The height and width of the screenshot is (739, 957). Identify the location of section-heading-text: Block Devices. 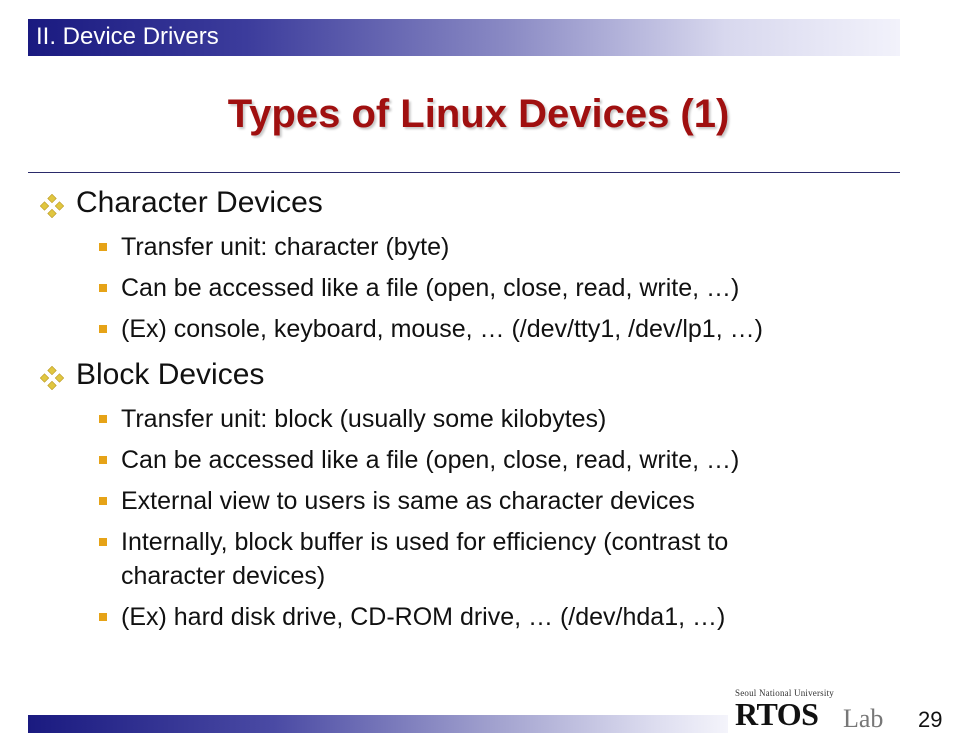
(170, 374).